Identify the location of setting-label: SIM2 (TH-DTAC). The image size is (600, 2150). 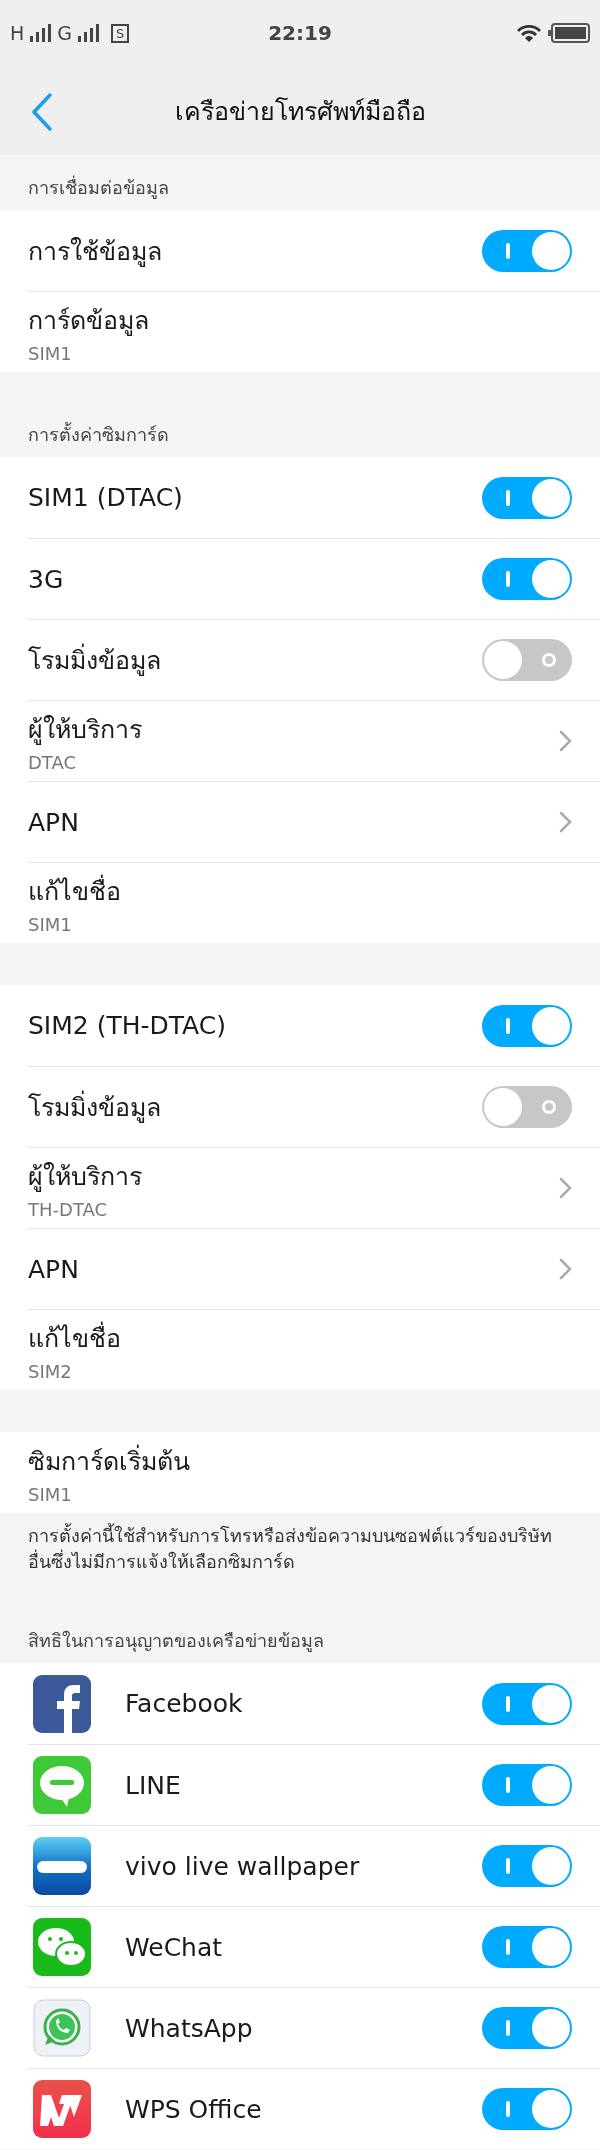
(127, 1025).